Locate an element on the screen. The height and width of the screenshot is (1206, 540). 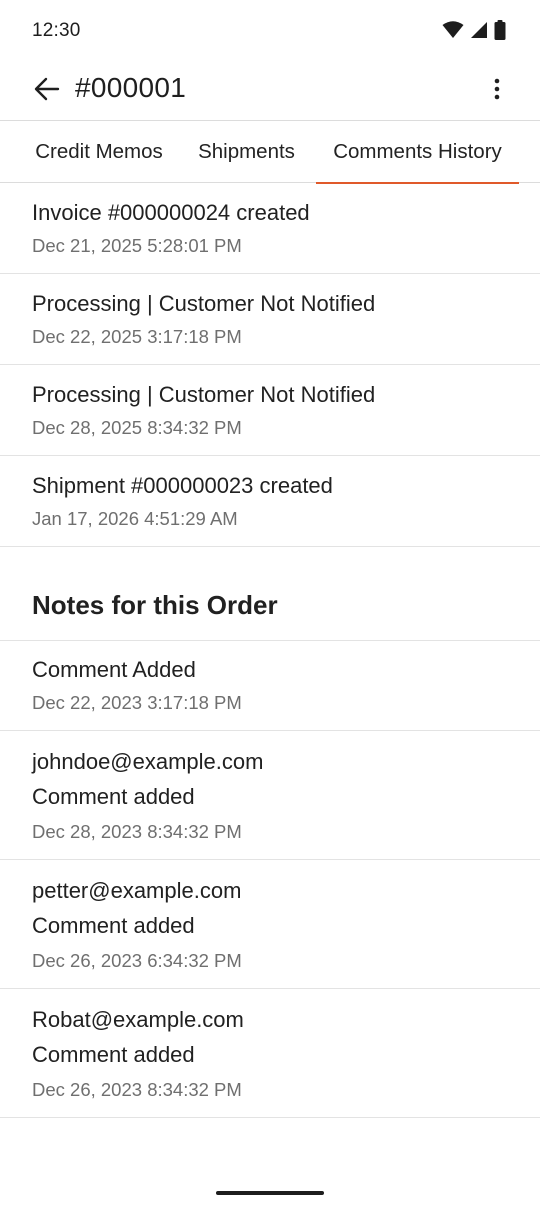
note-comment: Comment Added is located at coordinates (114, 669).